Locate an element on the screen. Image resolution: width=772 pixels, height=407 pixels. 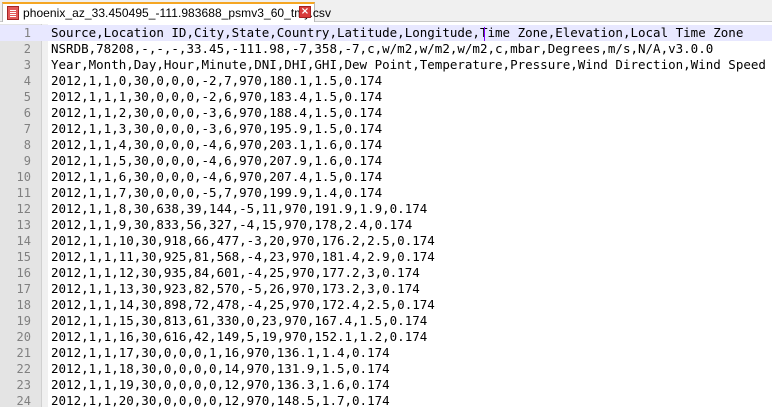
line-number: 1 is located at coordinates (27, 33).